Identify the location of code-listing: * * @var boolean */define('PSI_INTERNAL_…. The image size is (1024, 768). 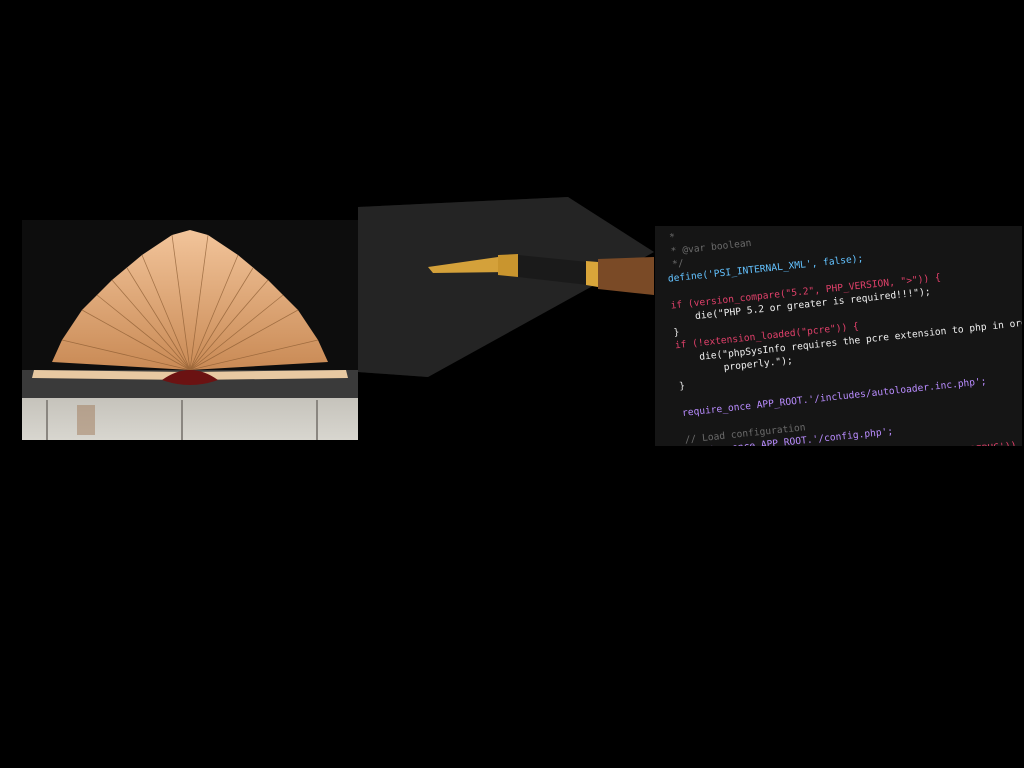
(842, 336).